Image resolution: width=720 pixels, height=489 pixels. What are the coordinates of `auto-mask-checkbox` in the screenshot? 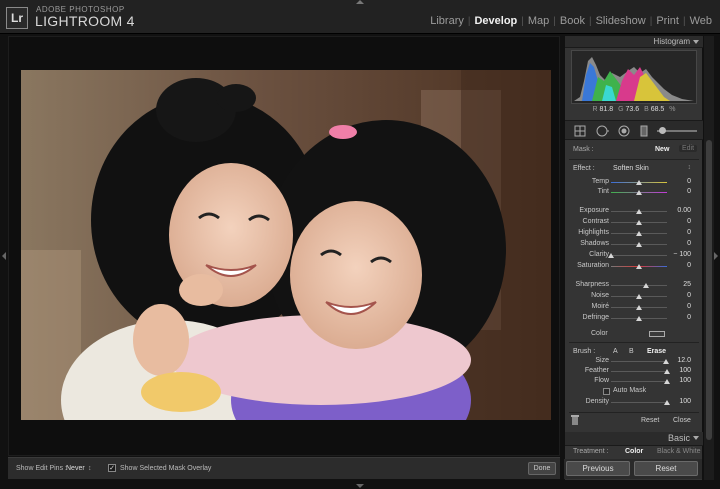 It's located at (606, 391).